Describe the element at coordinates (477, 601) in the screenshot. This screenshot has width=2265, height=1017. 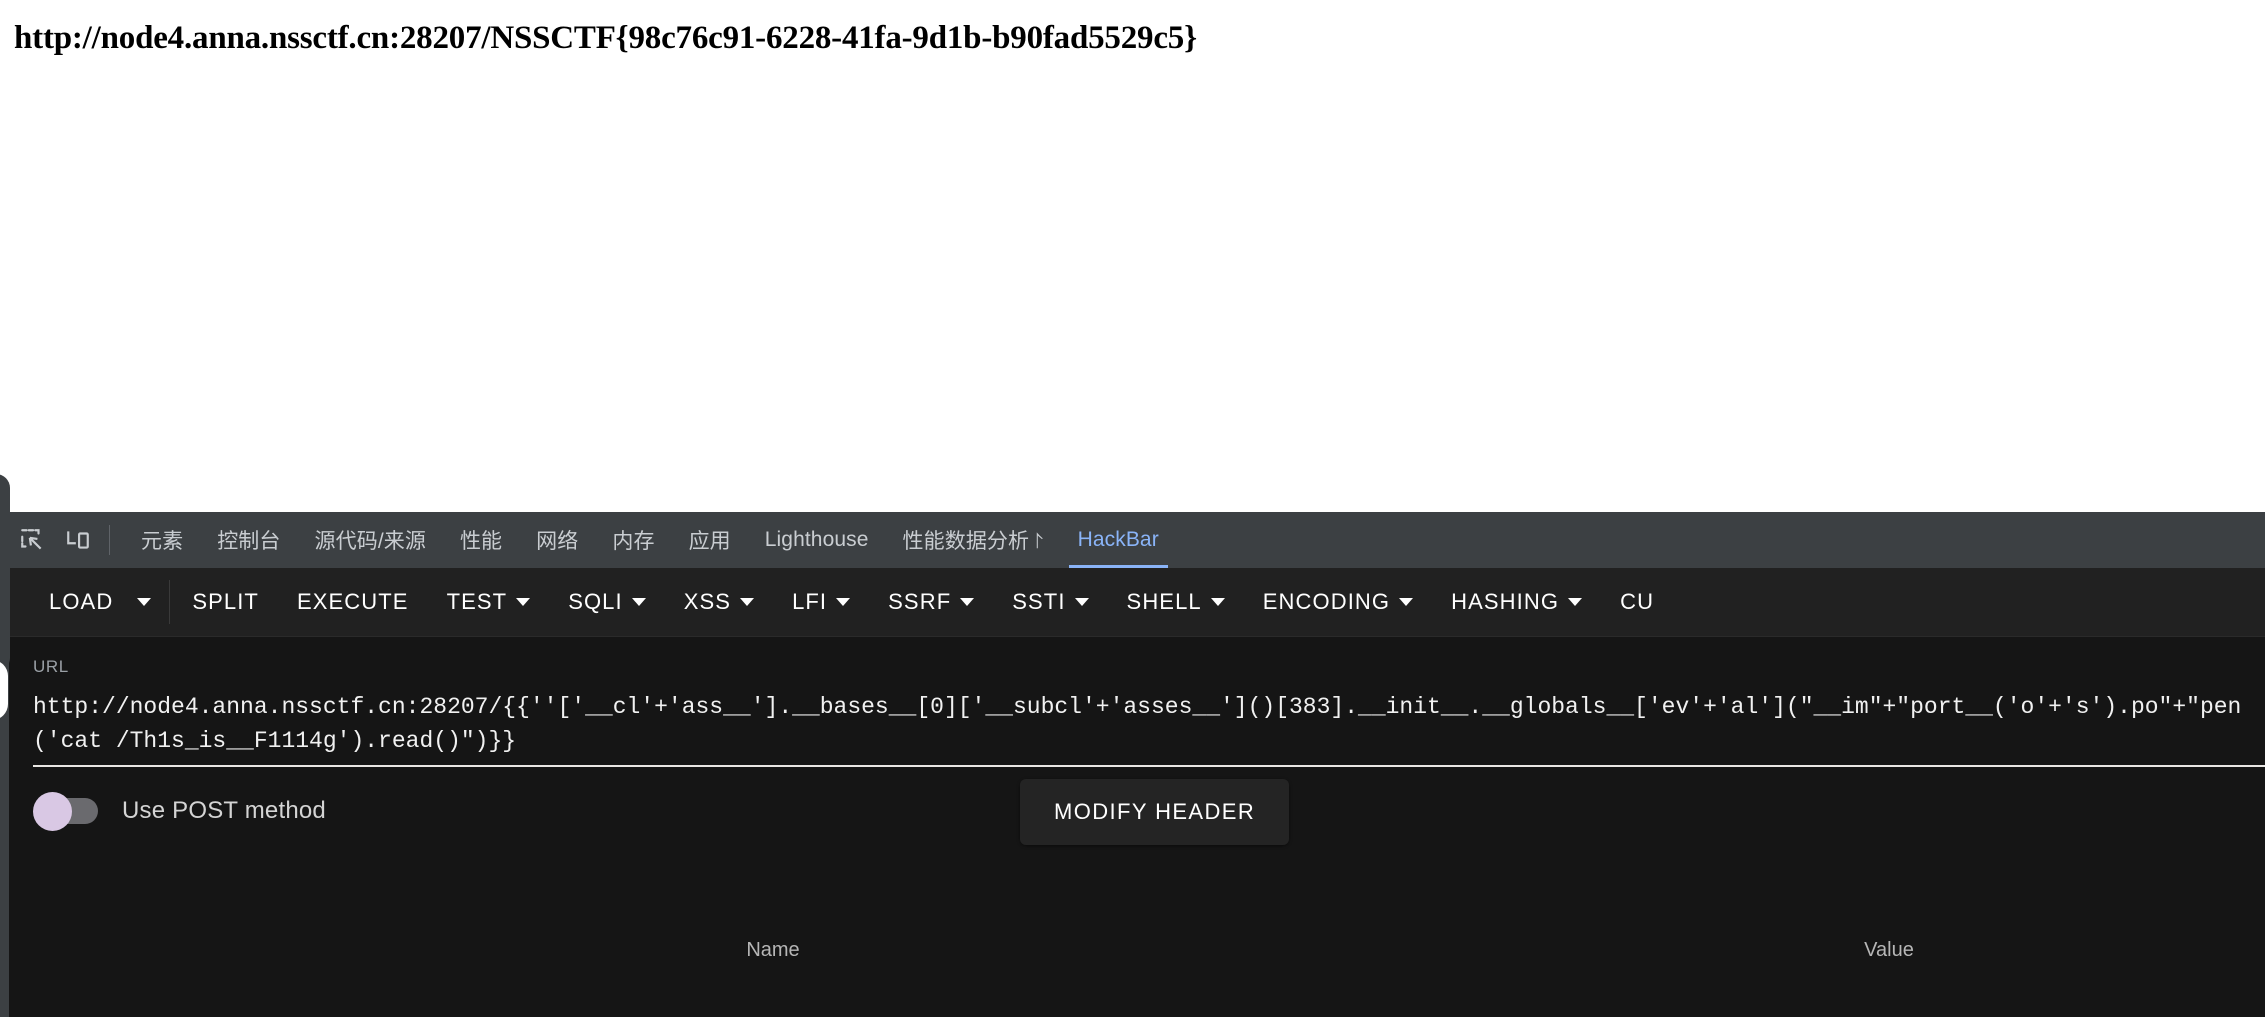
I see `button-label: TEST` at that location.